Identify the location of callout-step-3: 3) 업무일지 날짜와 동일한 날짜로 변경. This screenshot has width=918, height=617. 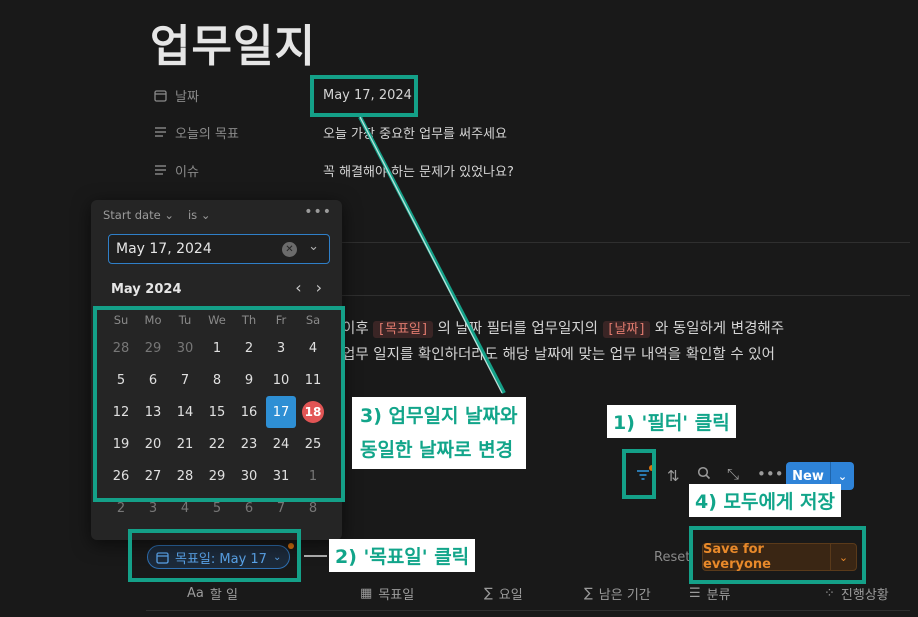
(439, 433).